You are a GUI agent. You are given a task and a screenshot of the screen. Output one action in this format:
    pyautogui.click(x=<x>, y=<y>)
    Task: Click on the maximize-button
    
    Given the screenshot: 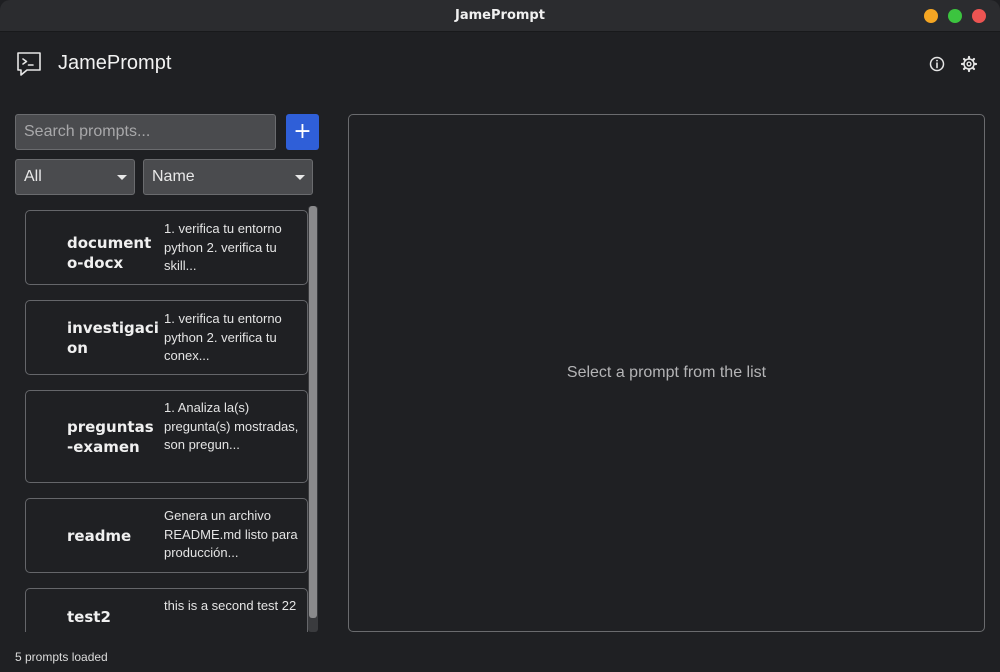 What is the action you would take?
    pyautogui.click(x=955, y=16)
    